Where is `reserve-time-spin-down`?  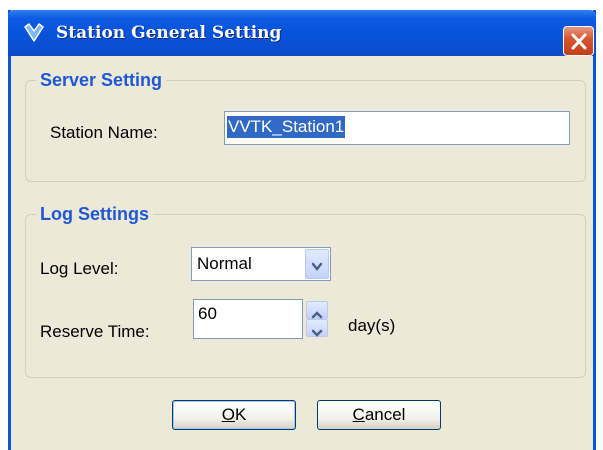 reserve-time-spin-down is located at coordinates (317, 328).